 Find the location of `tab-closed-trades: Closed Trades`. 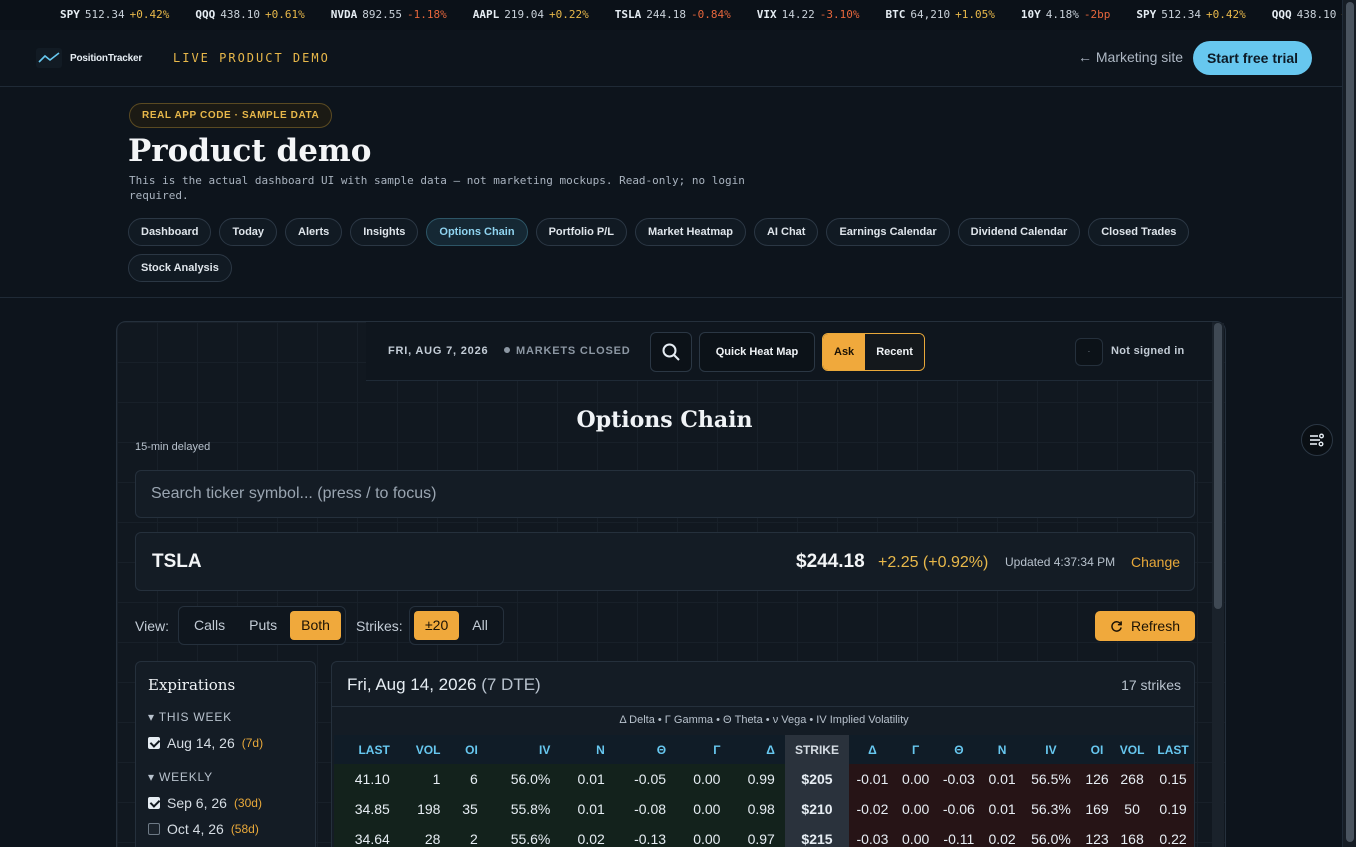

tab-closed-trades: Closed Trades is located at coordinates (1139, 232).